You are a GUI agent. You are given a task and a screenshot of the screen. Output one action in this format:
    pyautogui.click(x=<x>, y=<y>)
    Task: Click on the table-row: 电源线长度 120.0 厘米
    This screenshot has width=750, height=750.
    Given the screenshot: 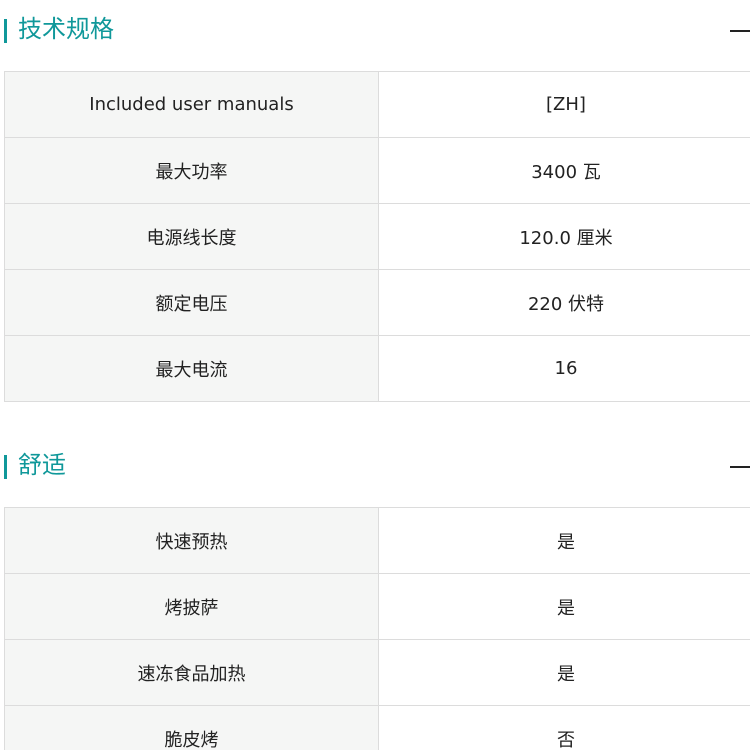 What is the action you would take?
    pyautogui.click(x=377, y=237)
    